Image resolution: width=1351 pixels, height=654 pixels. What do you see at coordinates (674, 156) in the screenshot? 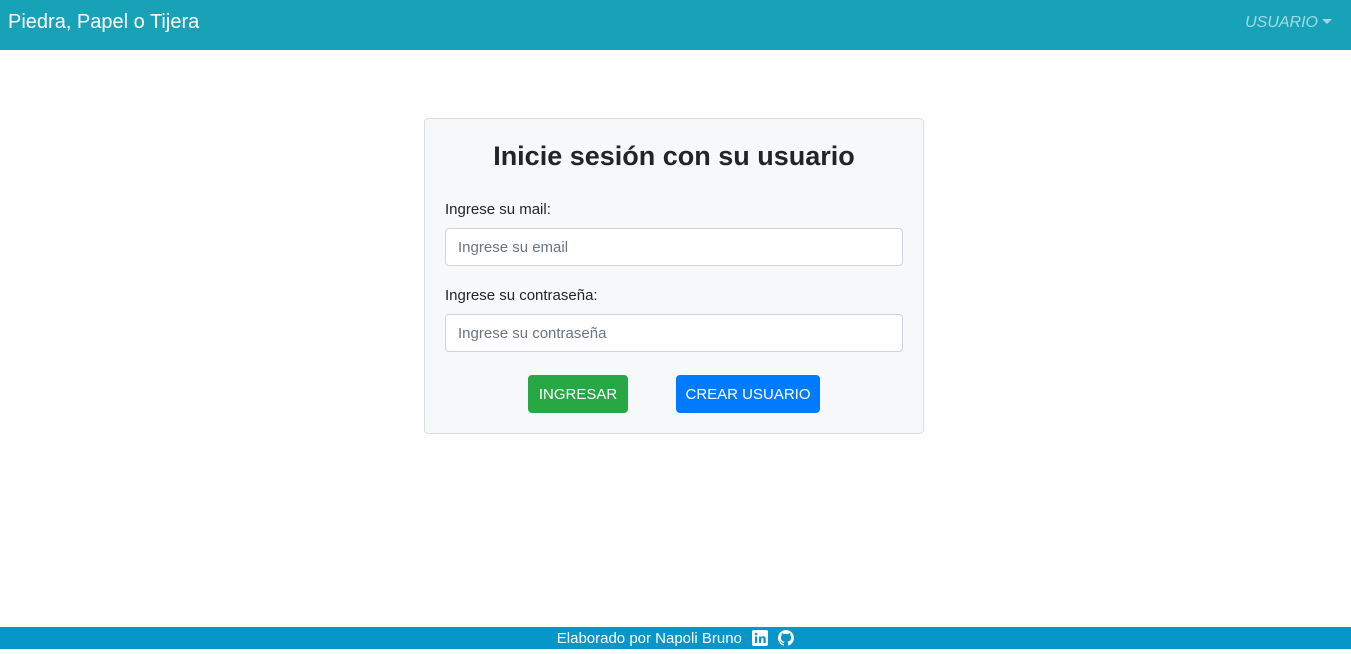
I see `login-title: Inicie sesión con su usuario` at bounding box center [674, 156].